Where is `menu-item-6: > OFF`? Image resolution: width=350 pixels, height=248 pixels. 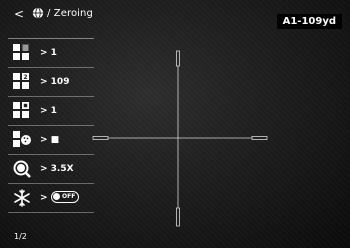
menu-item-6: > OFF is located at coordinates (51, 198).